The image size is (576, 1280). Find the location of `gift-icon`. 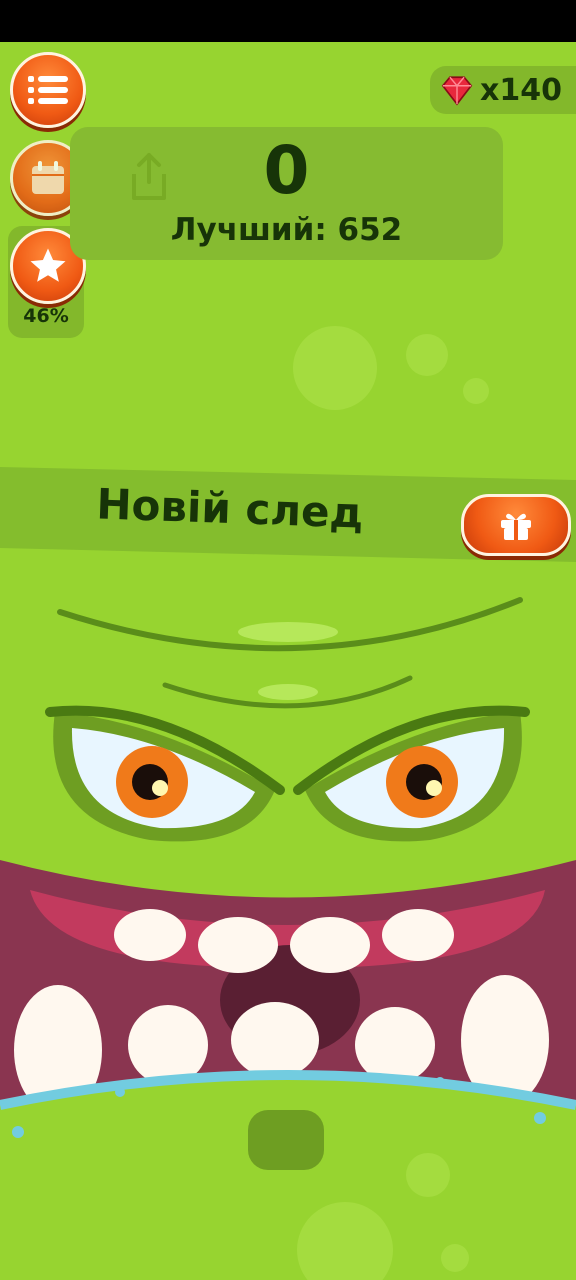

gift-icon is located at coordinates (516, 526).